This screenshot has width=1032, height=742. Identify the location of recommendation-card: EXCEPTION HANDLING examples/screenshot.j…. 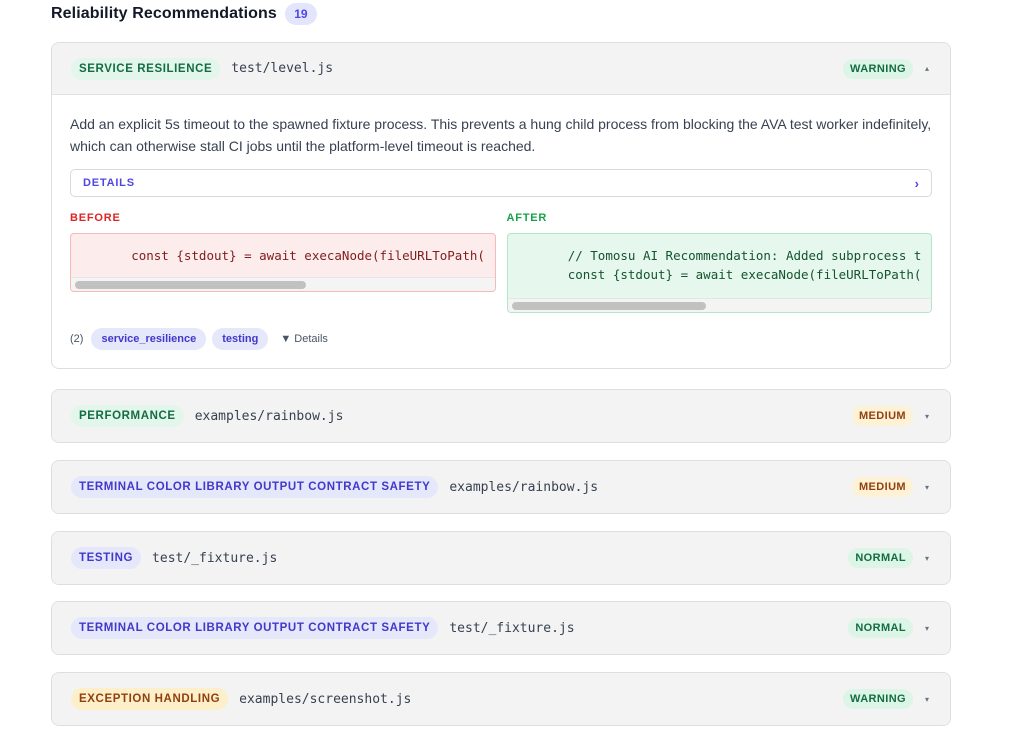
(501, 699).